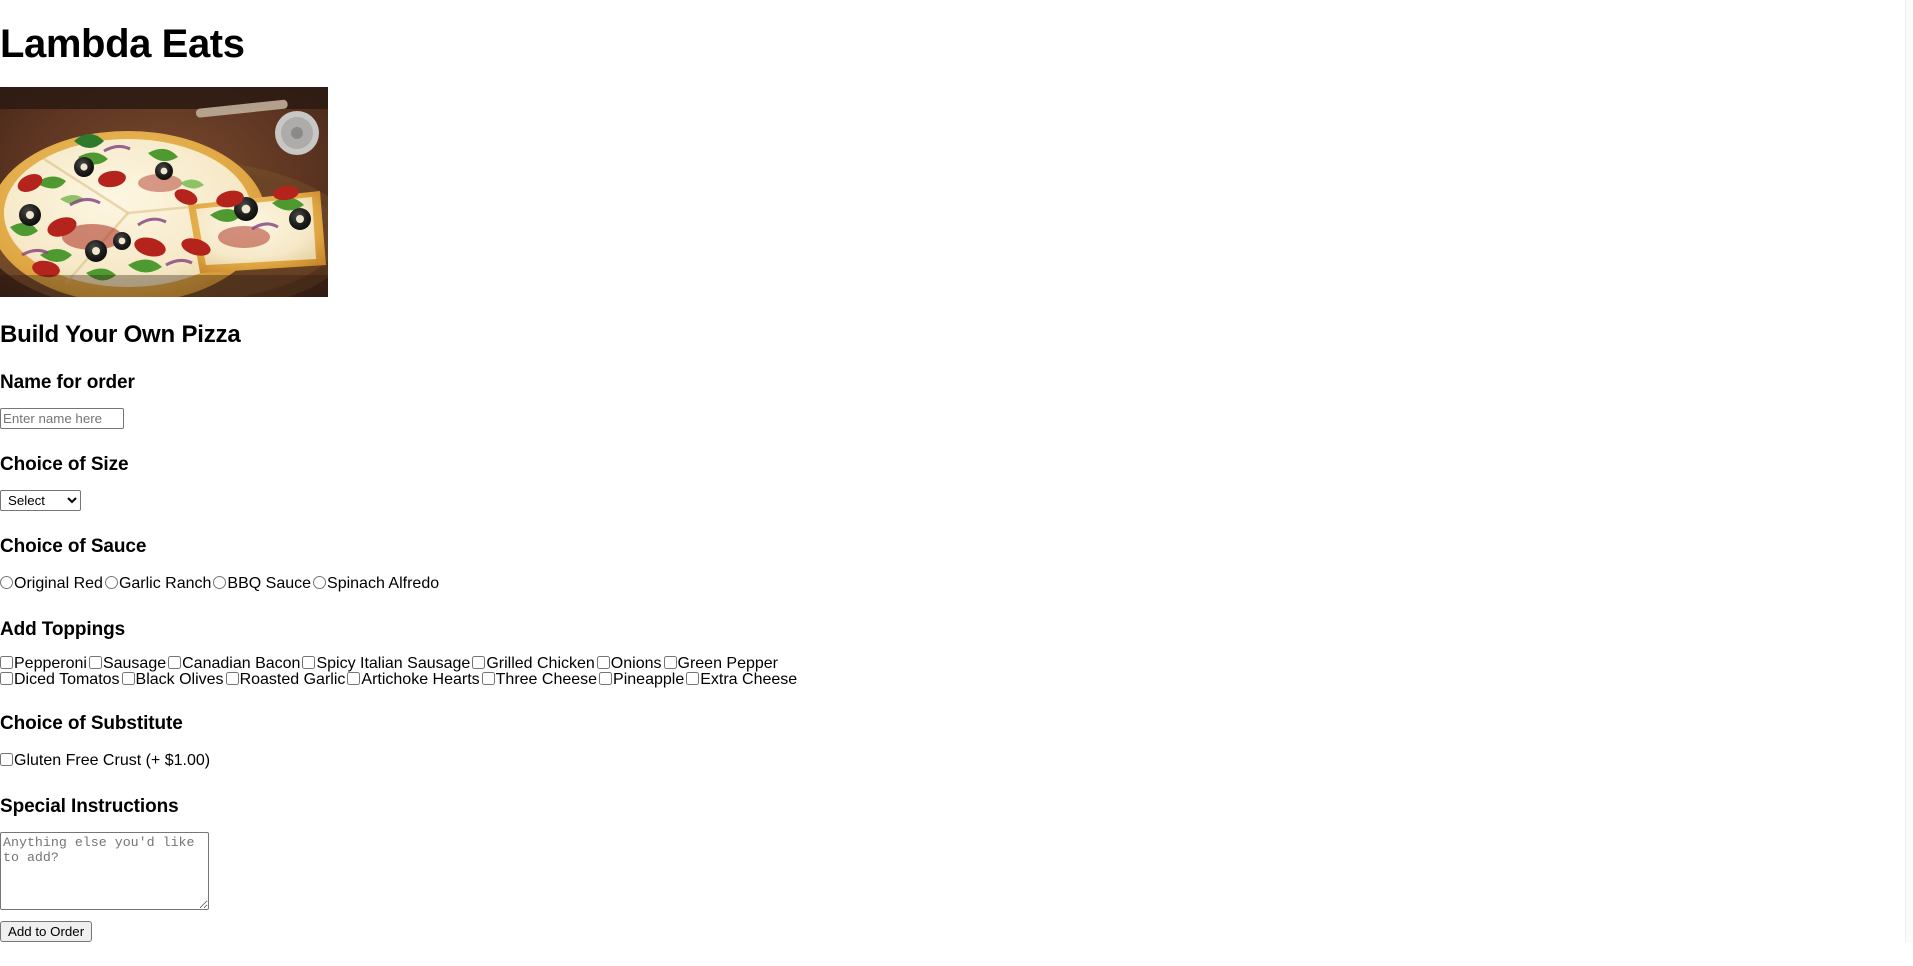 The width and height of the screenshot is (1913, 966). I want to click on topping-option-sausage-label: Sausage, so click(134, 663).